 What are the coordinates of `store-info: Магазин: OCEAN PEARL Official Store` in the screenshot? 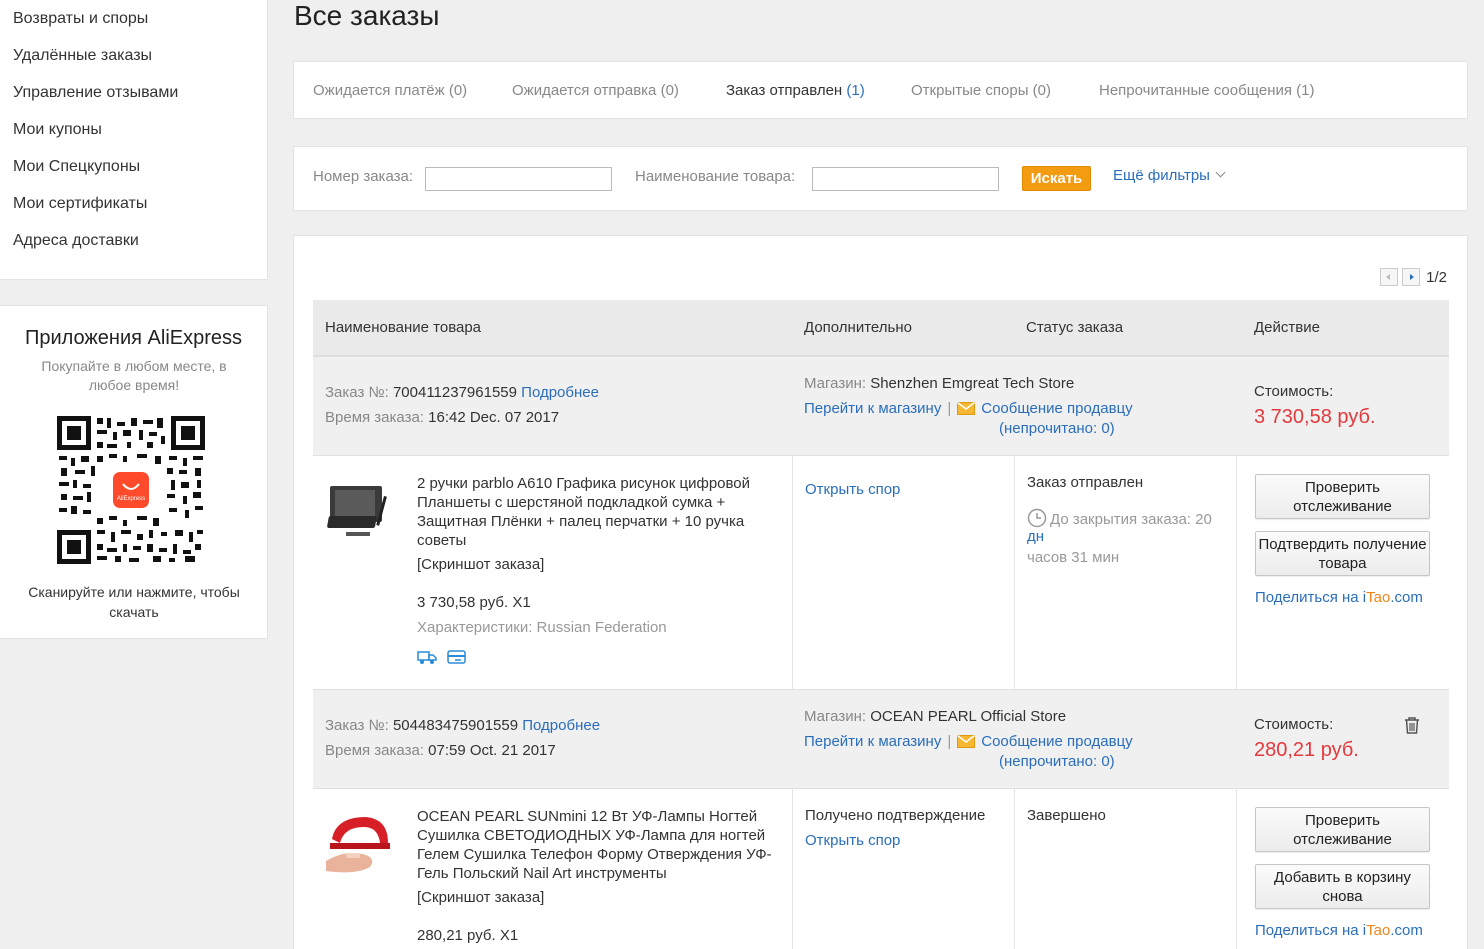 It's located at (935, 716).